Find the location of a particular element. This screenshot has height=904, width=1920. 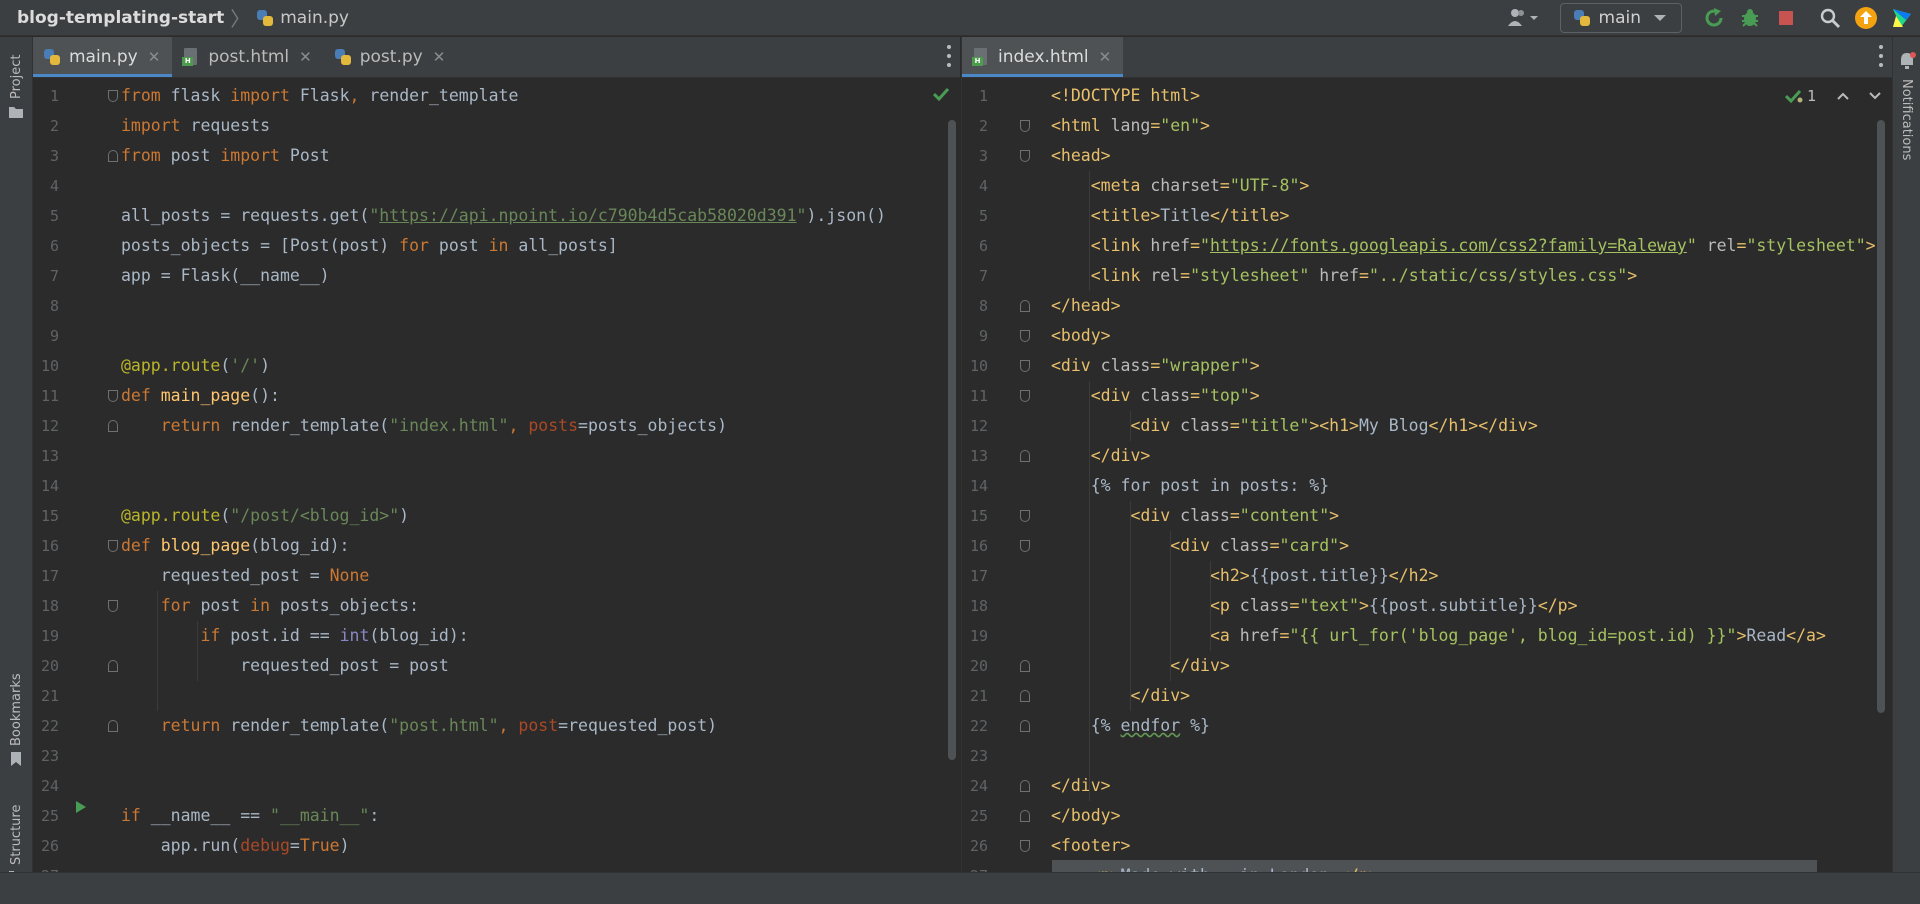

code-token: (blog_id): is located at coordinates (419, 635).